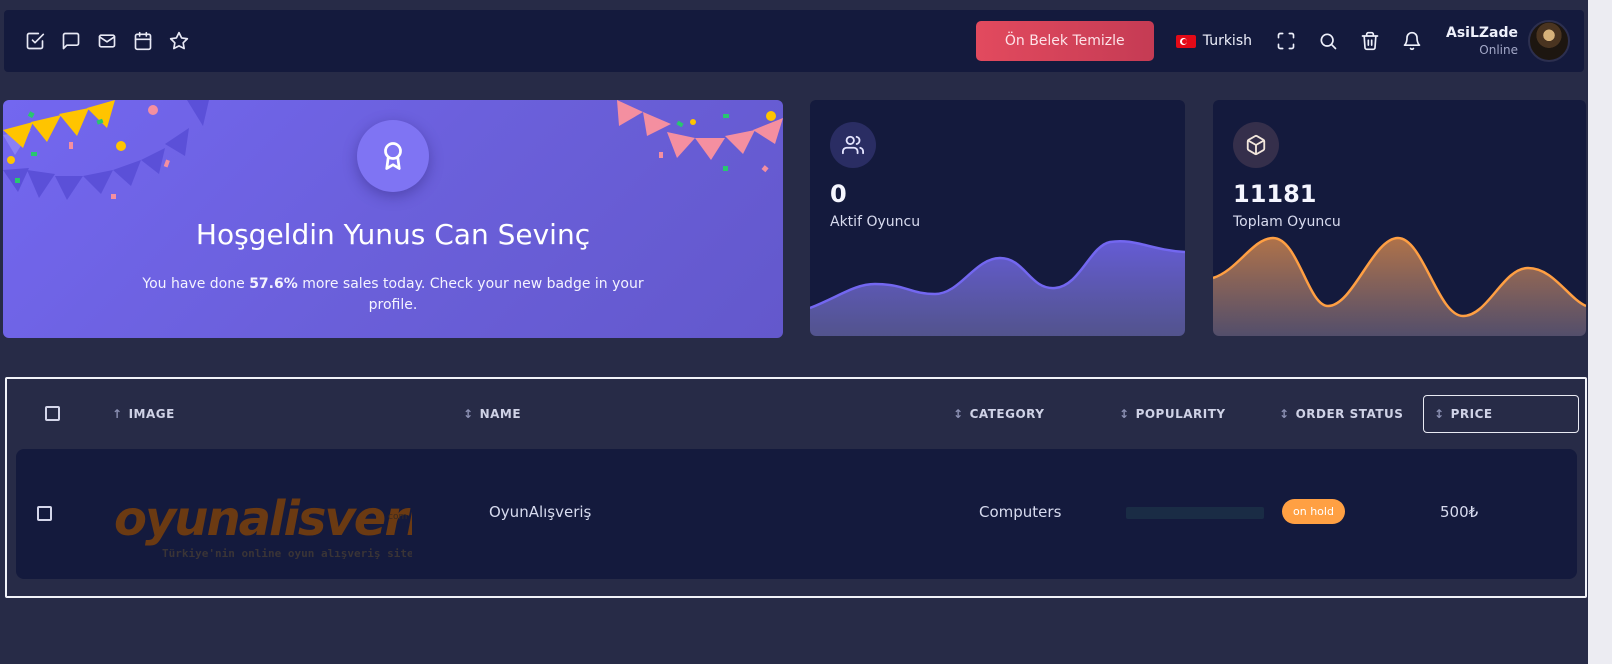  Describe the element at coordinates (500, 414) in the screenshot. I see `column-name-label: NAME` at that location.